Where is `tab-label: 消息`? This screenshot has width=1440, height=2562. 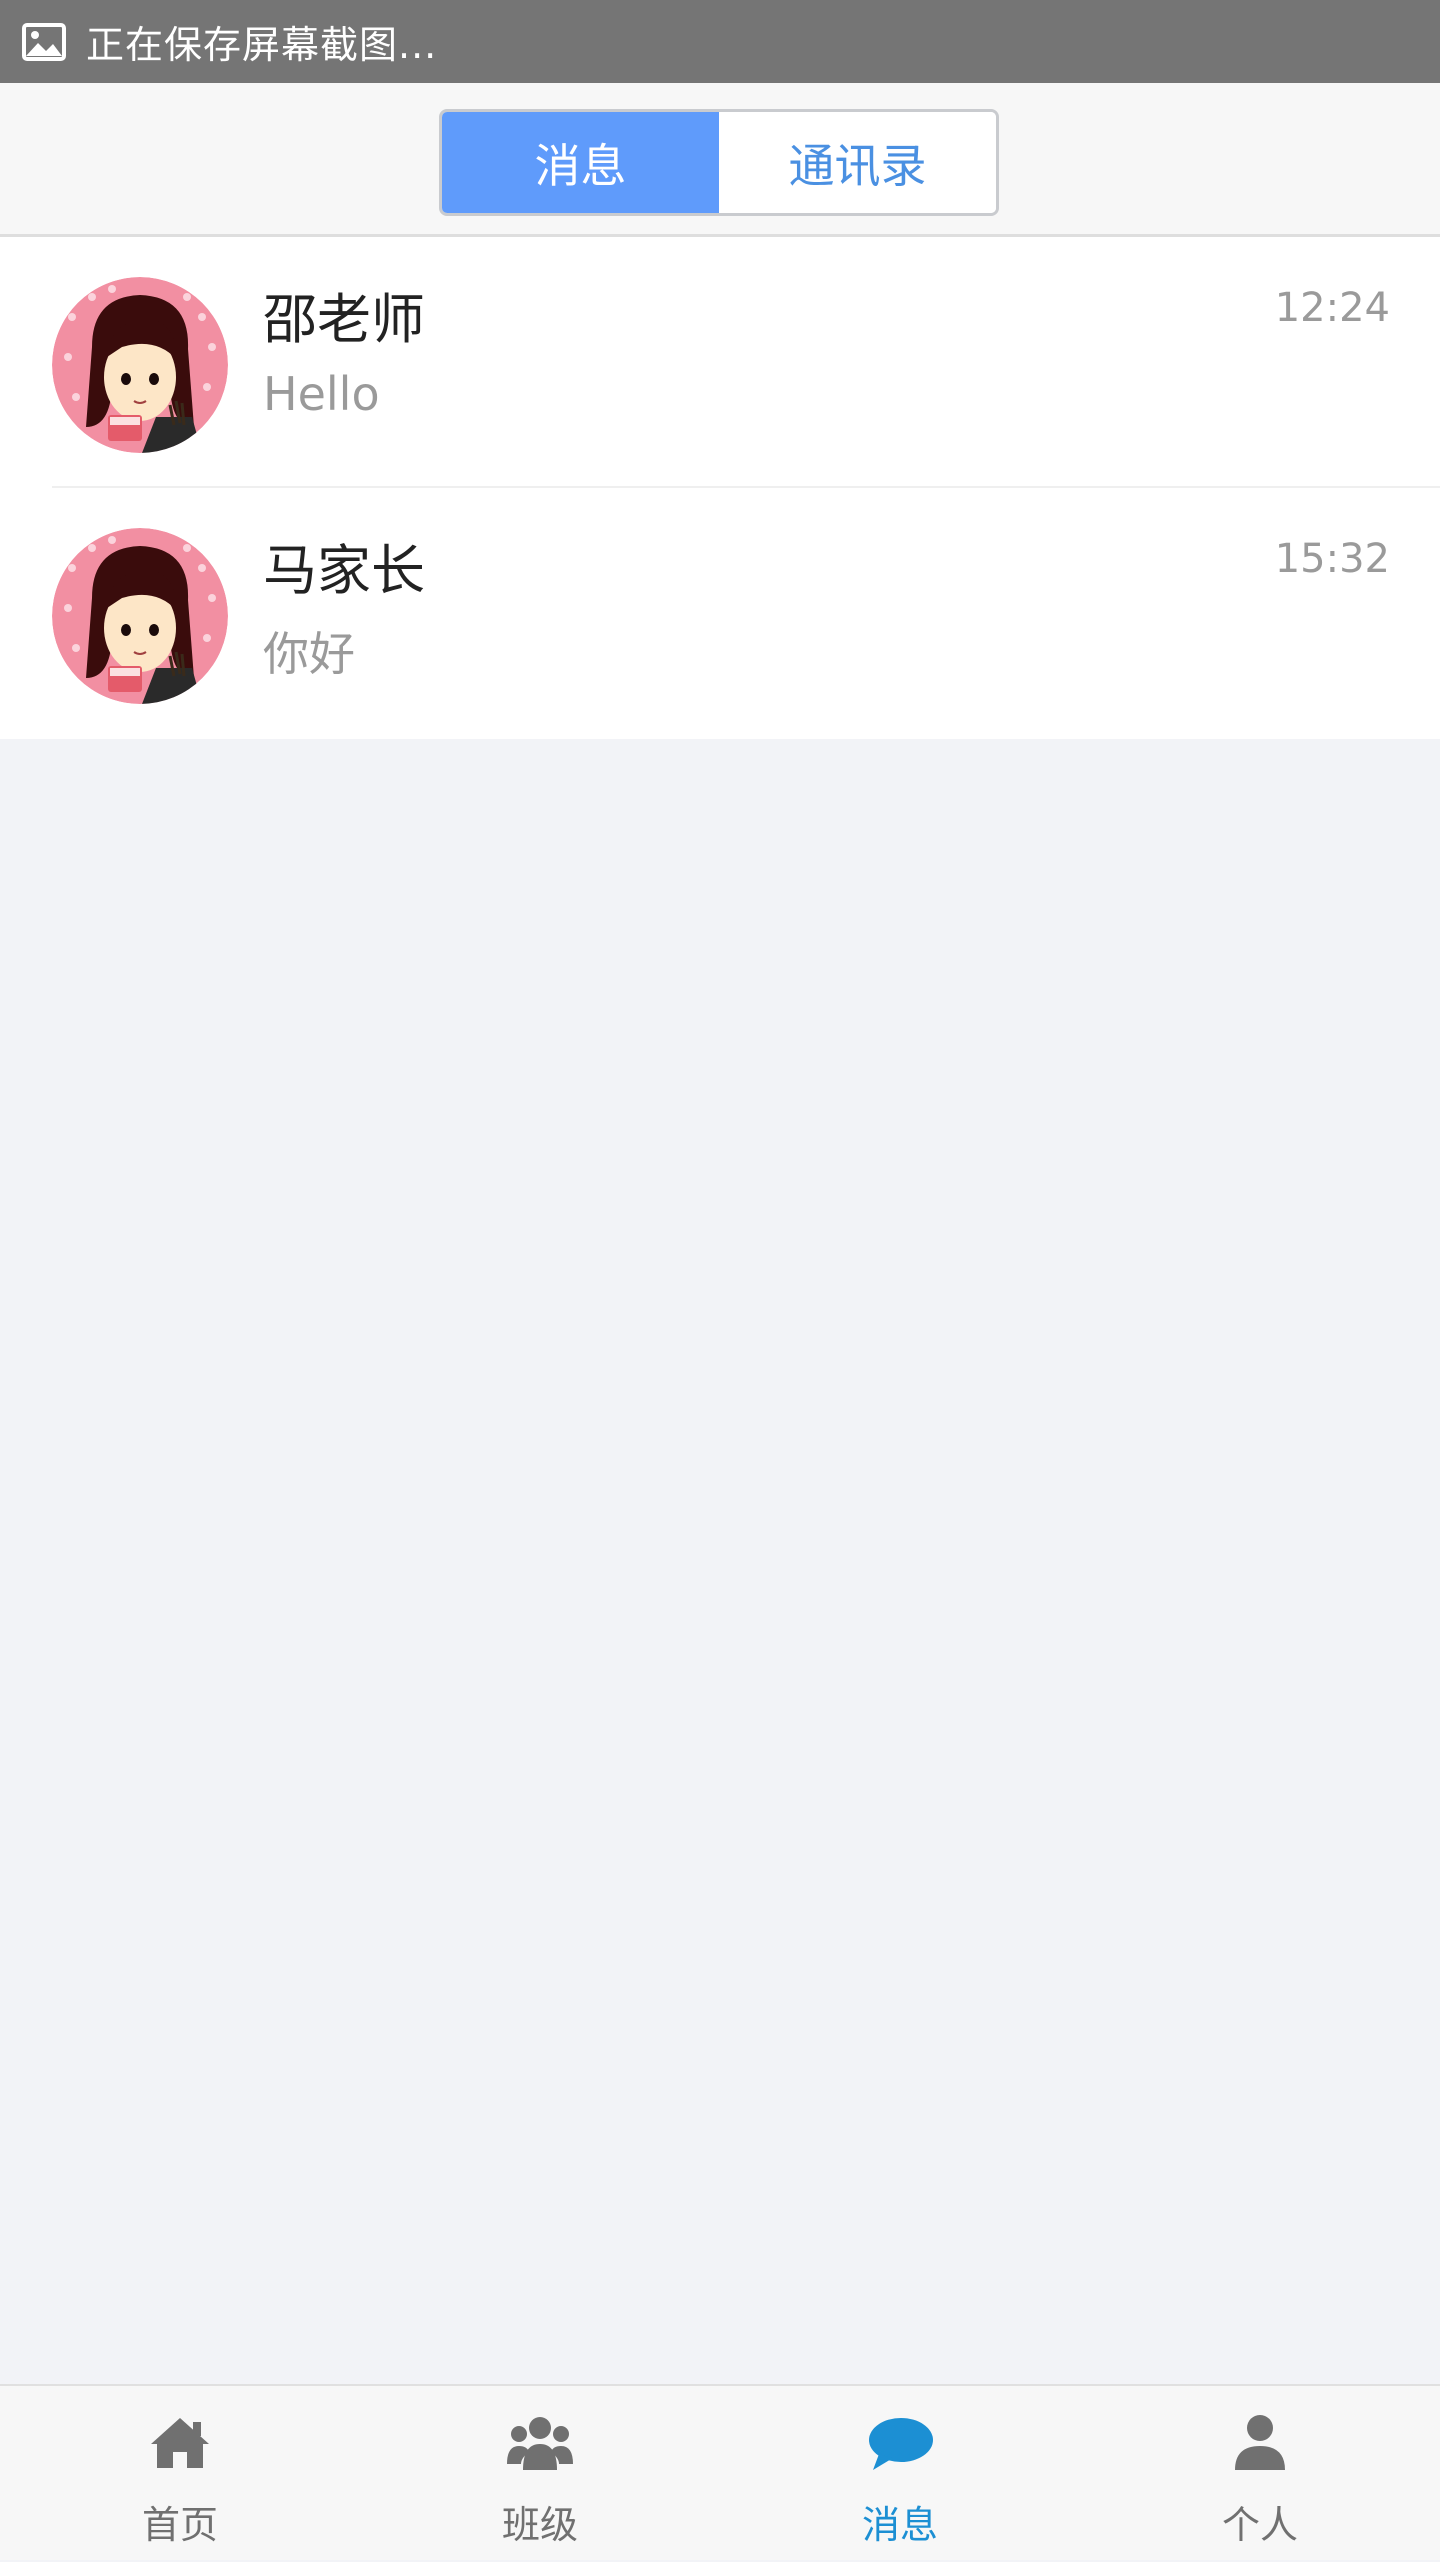 tab-label: 消息 is located at coordinates (899, 2525).